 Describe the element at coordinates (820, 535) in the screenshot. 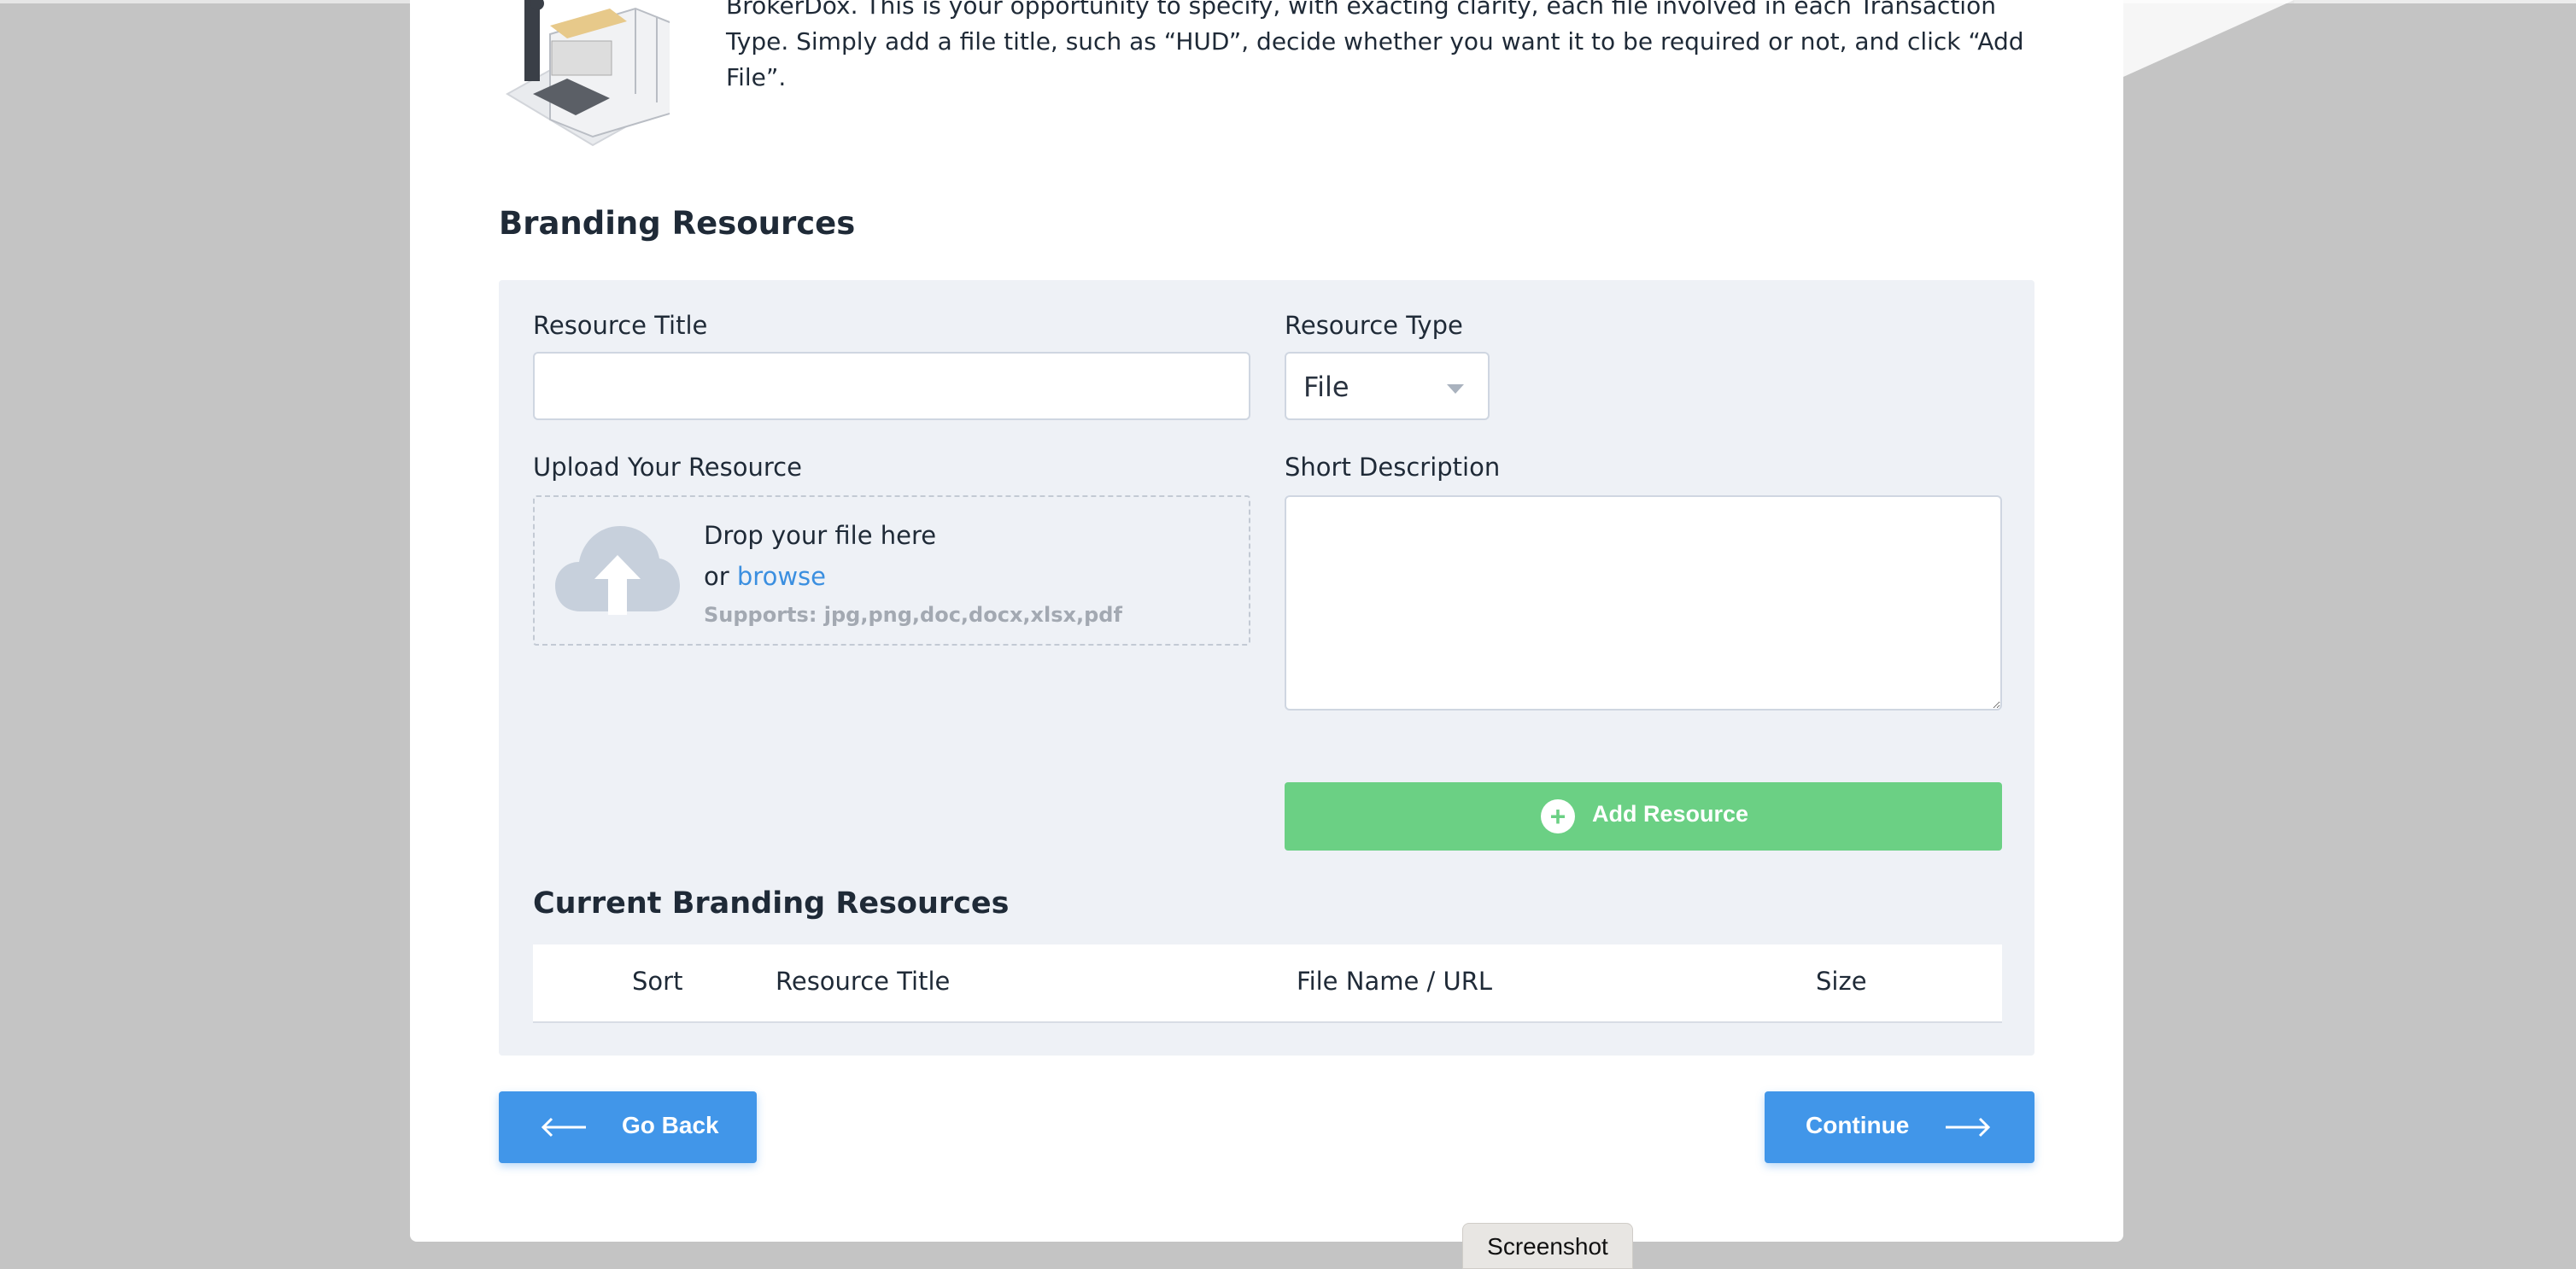

I see `drop-text: Drop your file here` at that location.